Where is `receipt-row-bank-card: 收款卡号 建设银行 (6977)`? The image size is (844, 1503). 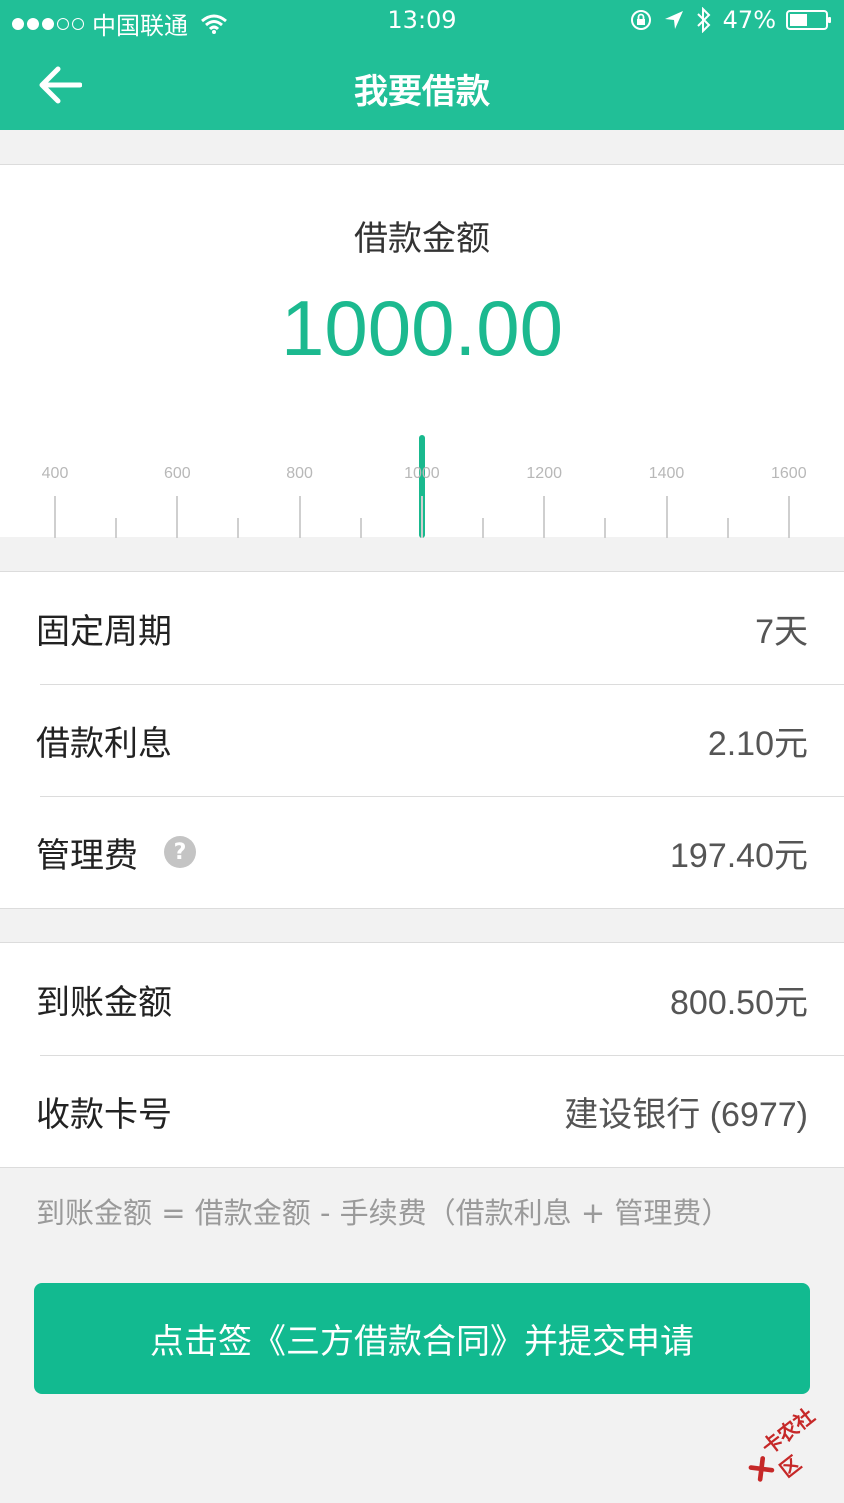 receipt-row-bank-card: 收款卡号 建设银行 (6977) is located at coordinates (422, 1111).